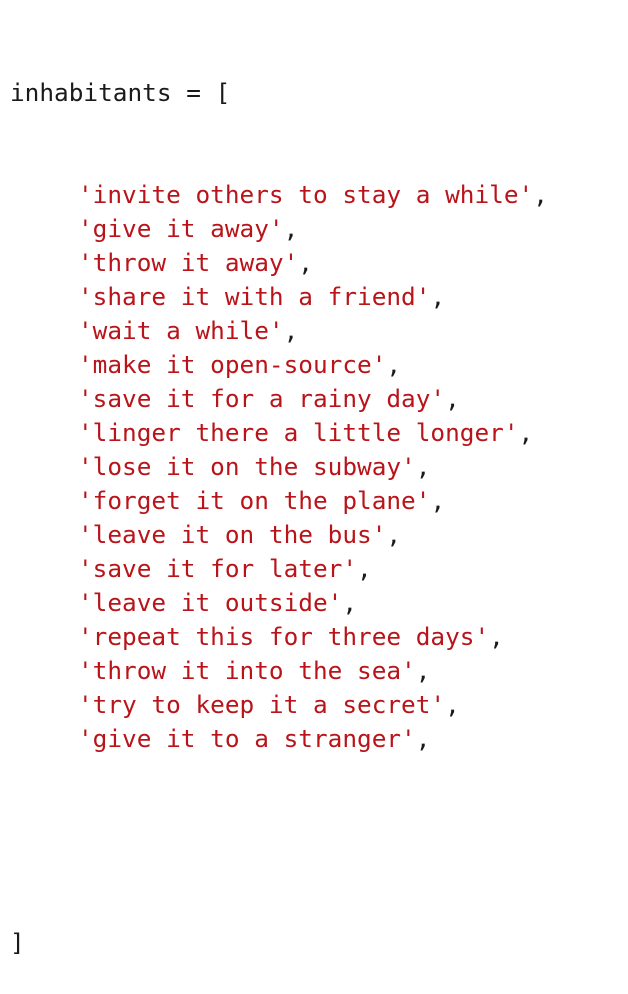  I want to click on list-item: 'forget it on the plane',, so click(279, 501).